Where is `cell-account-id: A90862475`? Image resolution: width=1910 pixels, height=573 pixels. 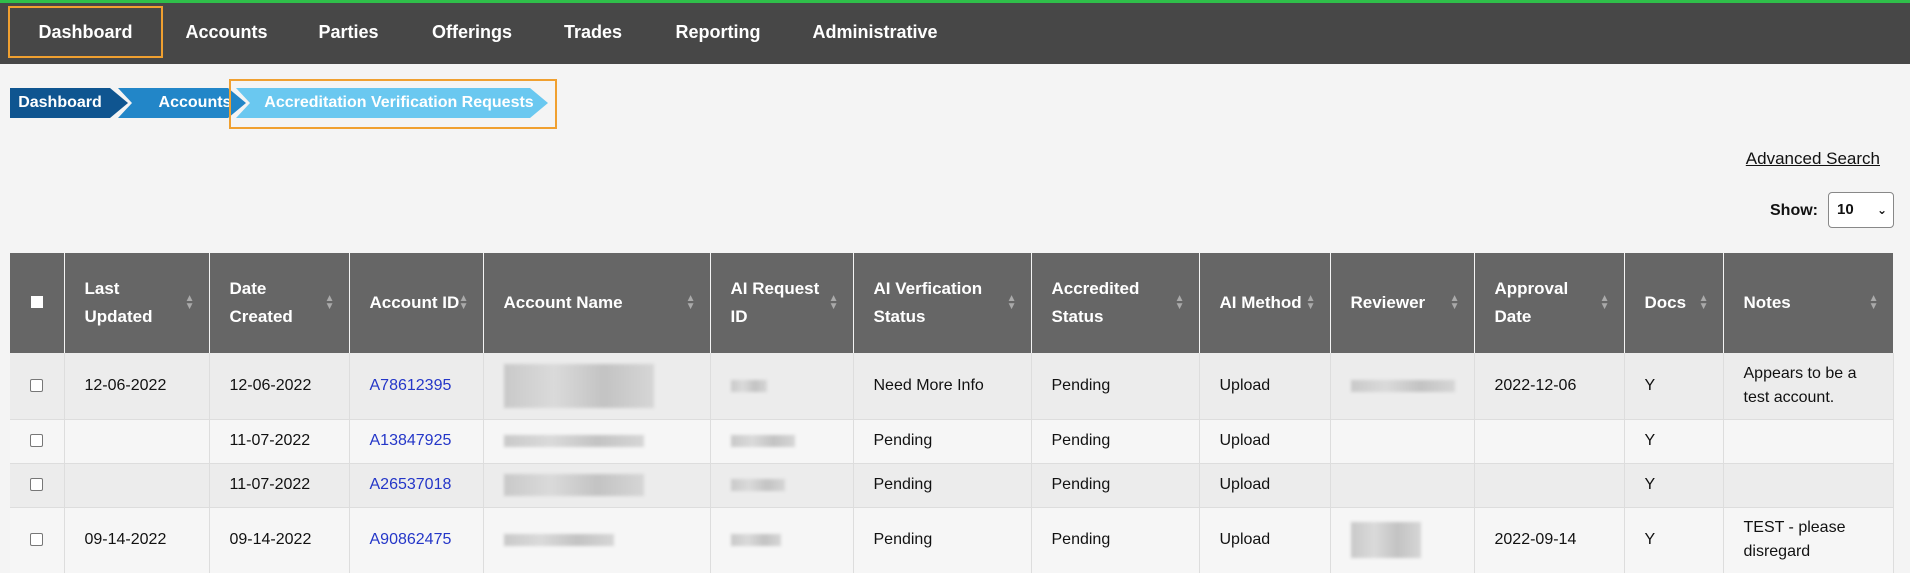
cell-account-id: A90862475 is located at coordinates (416, 540).